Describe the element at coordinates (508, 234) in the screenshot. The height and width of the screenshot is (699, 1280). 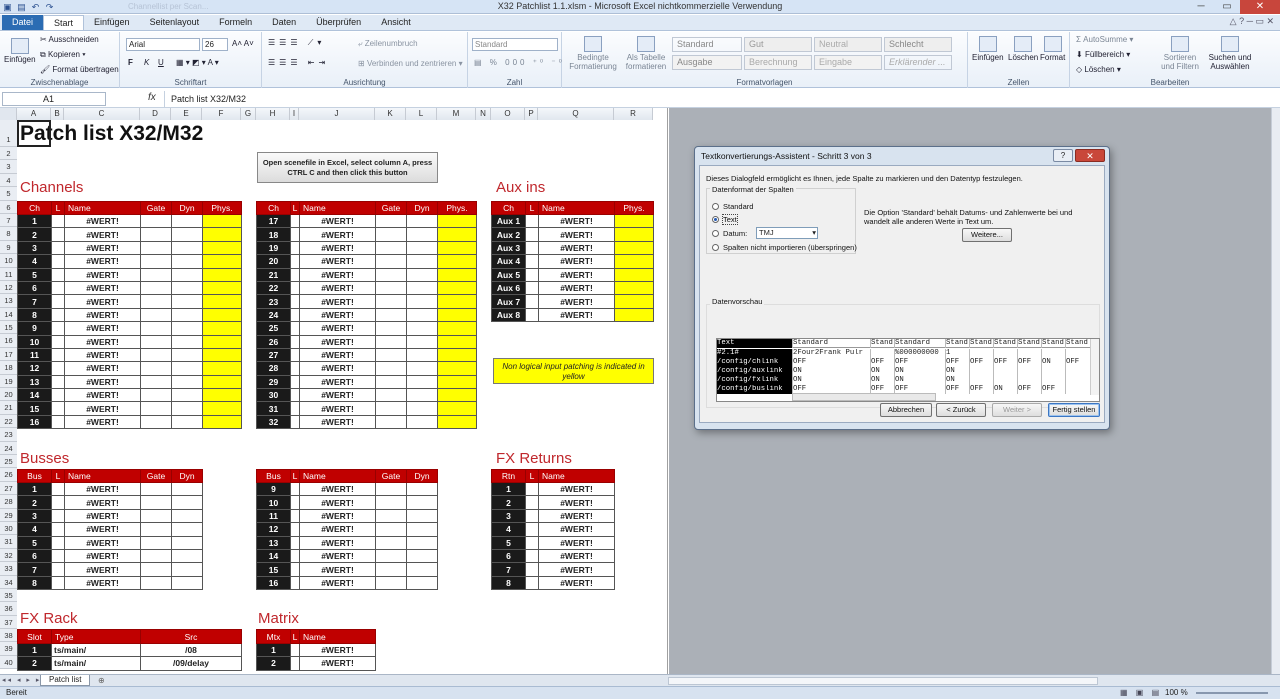
I see `aux-number: Aux 2` at that location.